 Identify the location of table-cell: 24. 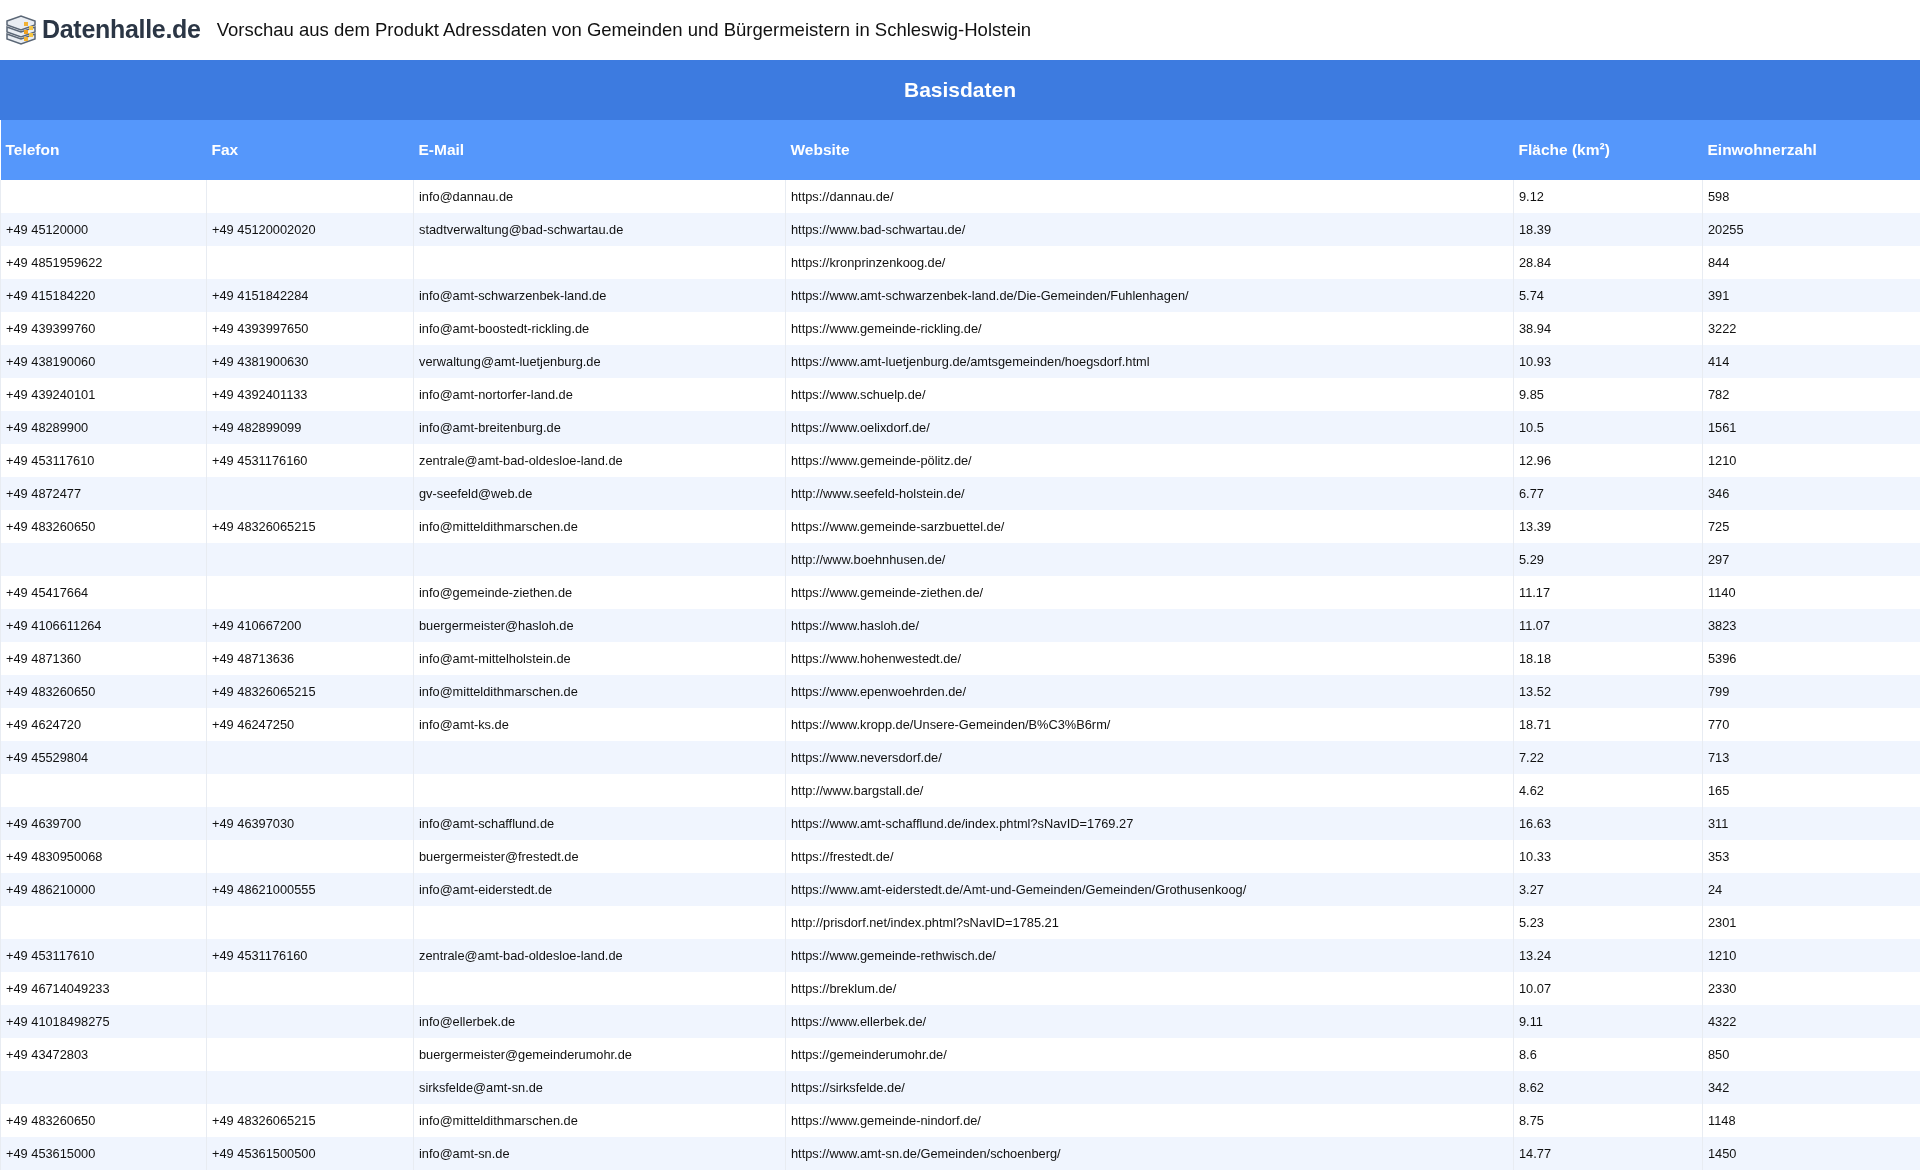
(1811, 889).